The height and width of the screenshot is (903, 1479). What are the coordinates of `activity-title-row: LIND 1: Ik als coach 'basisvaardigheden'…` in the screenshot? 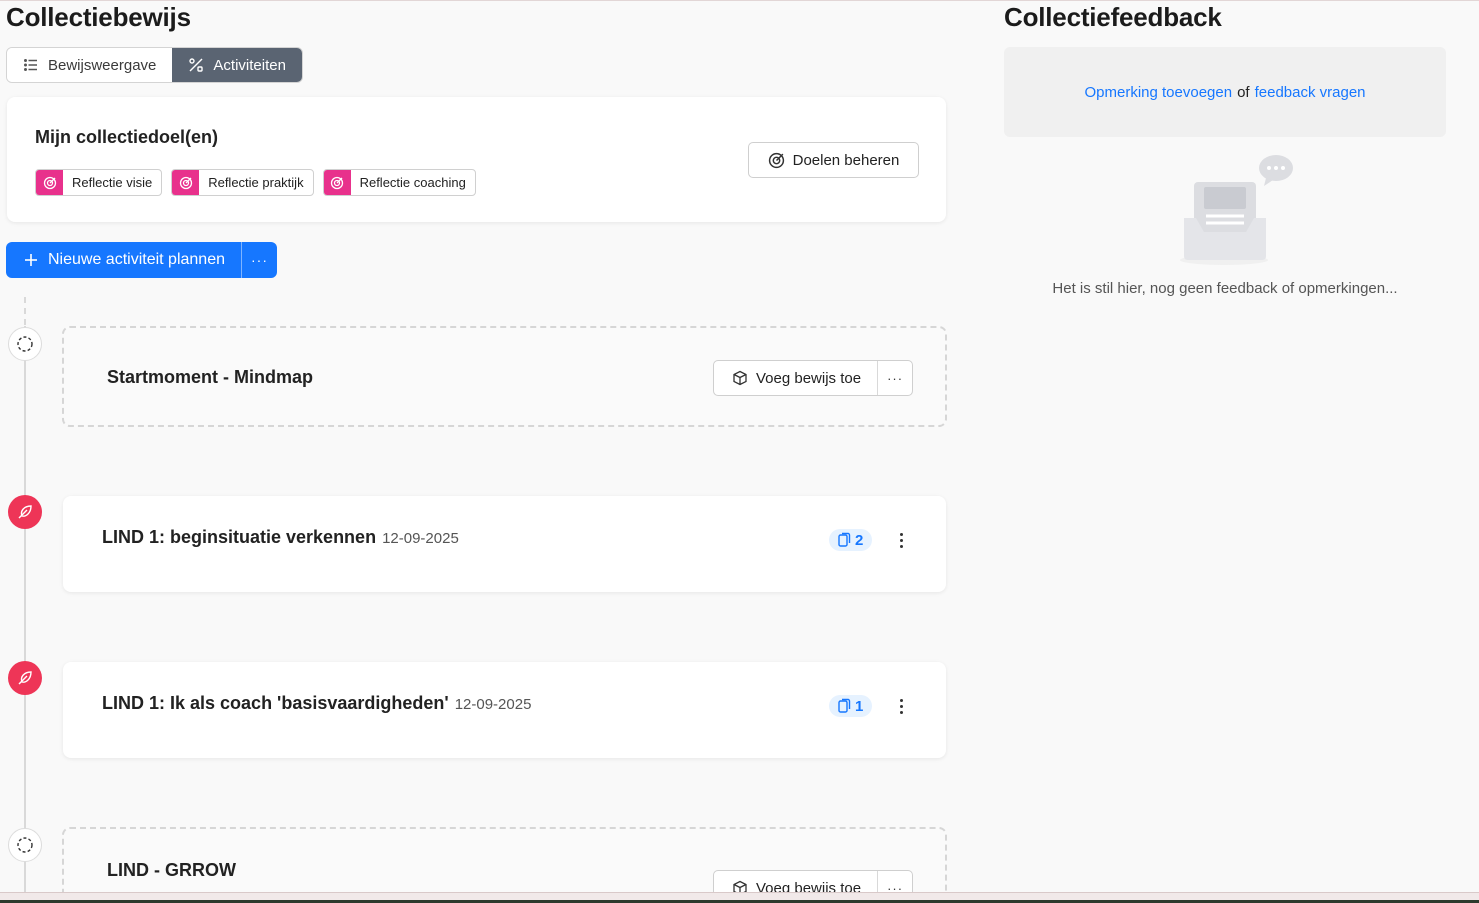 It's located at (316, 703).